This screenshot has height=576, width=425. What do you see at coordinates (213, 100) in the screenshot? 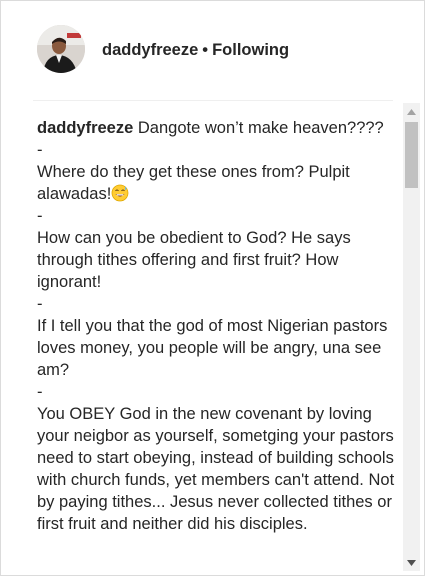
I see `header-divider` at bounding box center [213, 100].